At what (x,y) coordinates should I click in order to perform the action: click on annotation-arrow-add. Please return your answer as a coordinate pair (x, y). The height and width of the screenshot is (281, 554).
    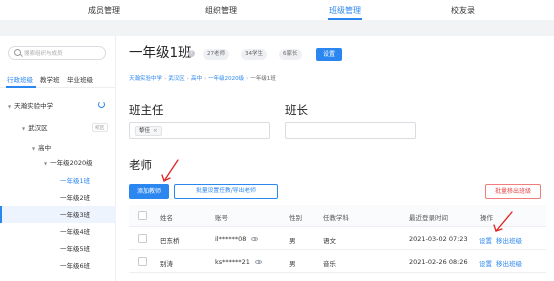
    Looking at the image, I should click on (171, 170).